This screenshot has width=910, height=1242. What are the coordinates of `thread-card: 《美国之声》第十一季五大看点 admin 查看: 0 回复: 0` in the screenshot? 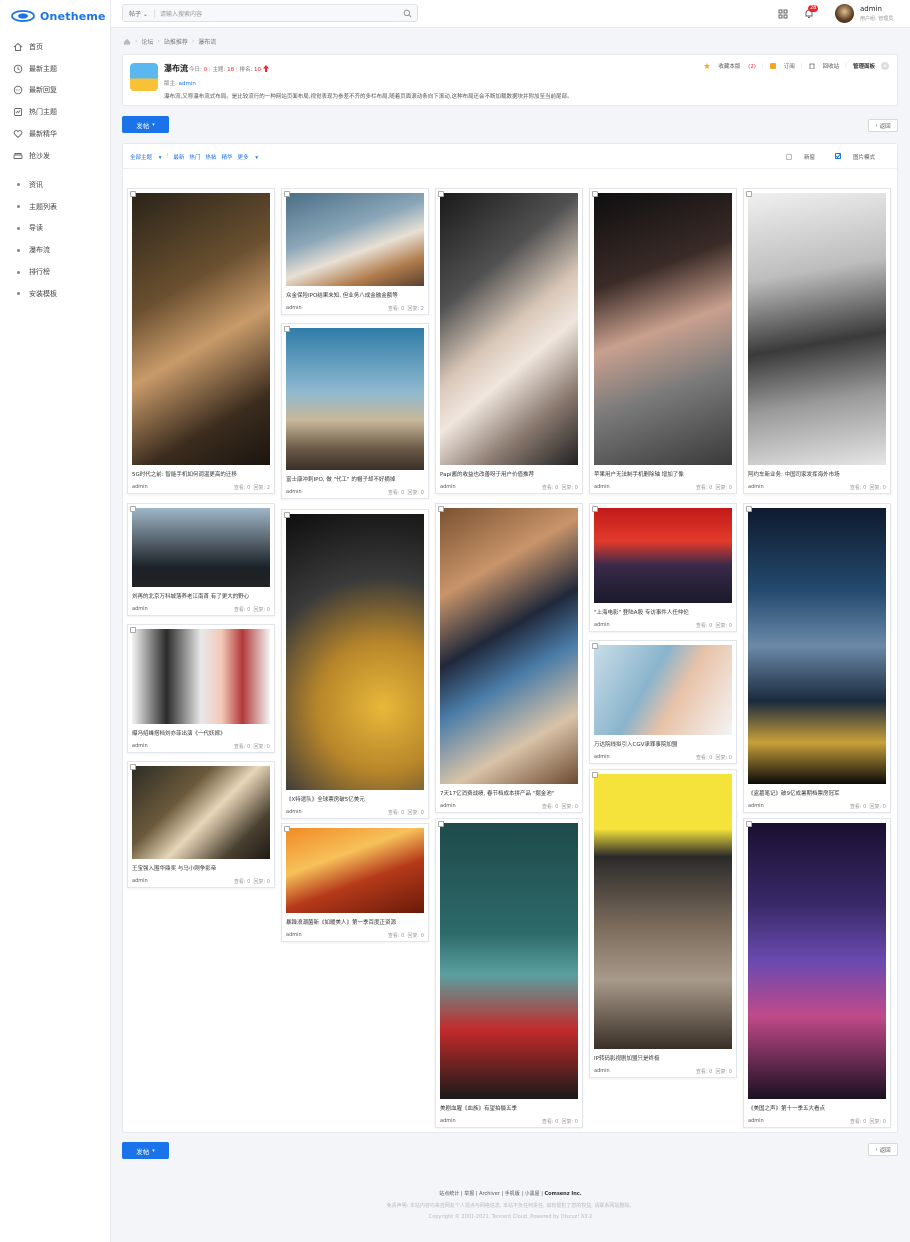 It's located at (817, 973).